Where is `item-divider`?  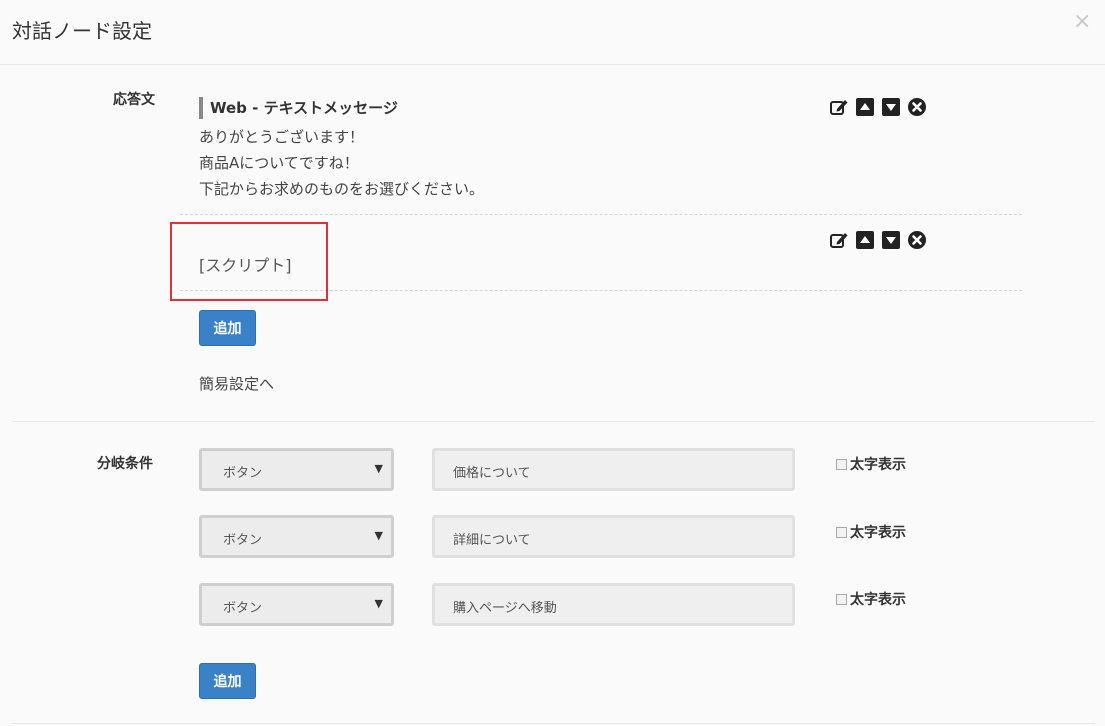 item-divider is located at coordinates (601, 214).